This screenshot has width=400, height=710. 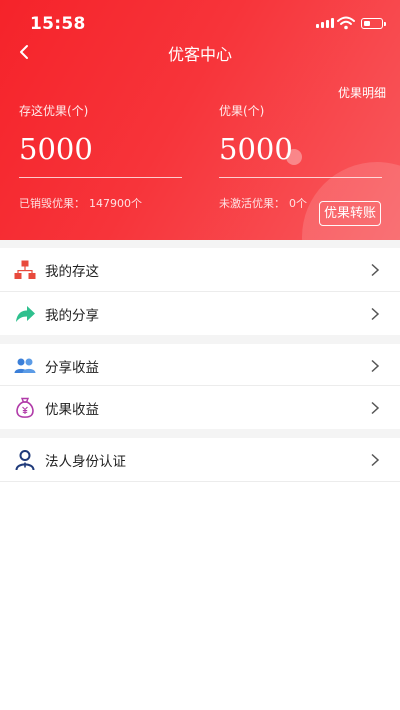 I want to click on menu-item-label: 我的分享, so click(x=72, y=315).